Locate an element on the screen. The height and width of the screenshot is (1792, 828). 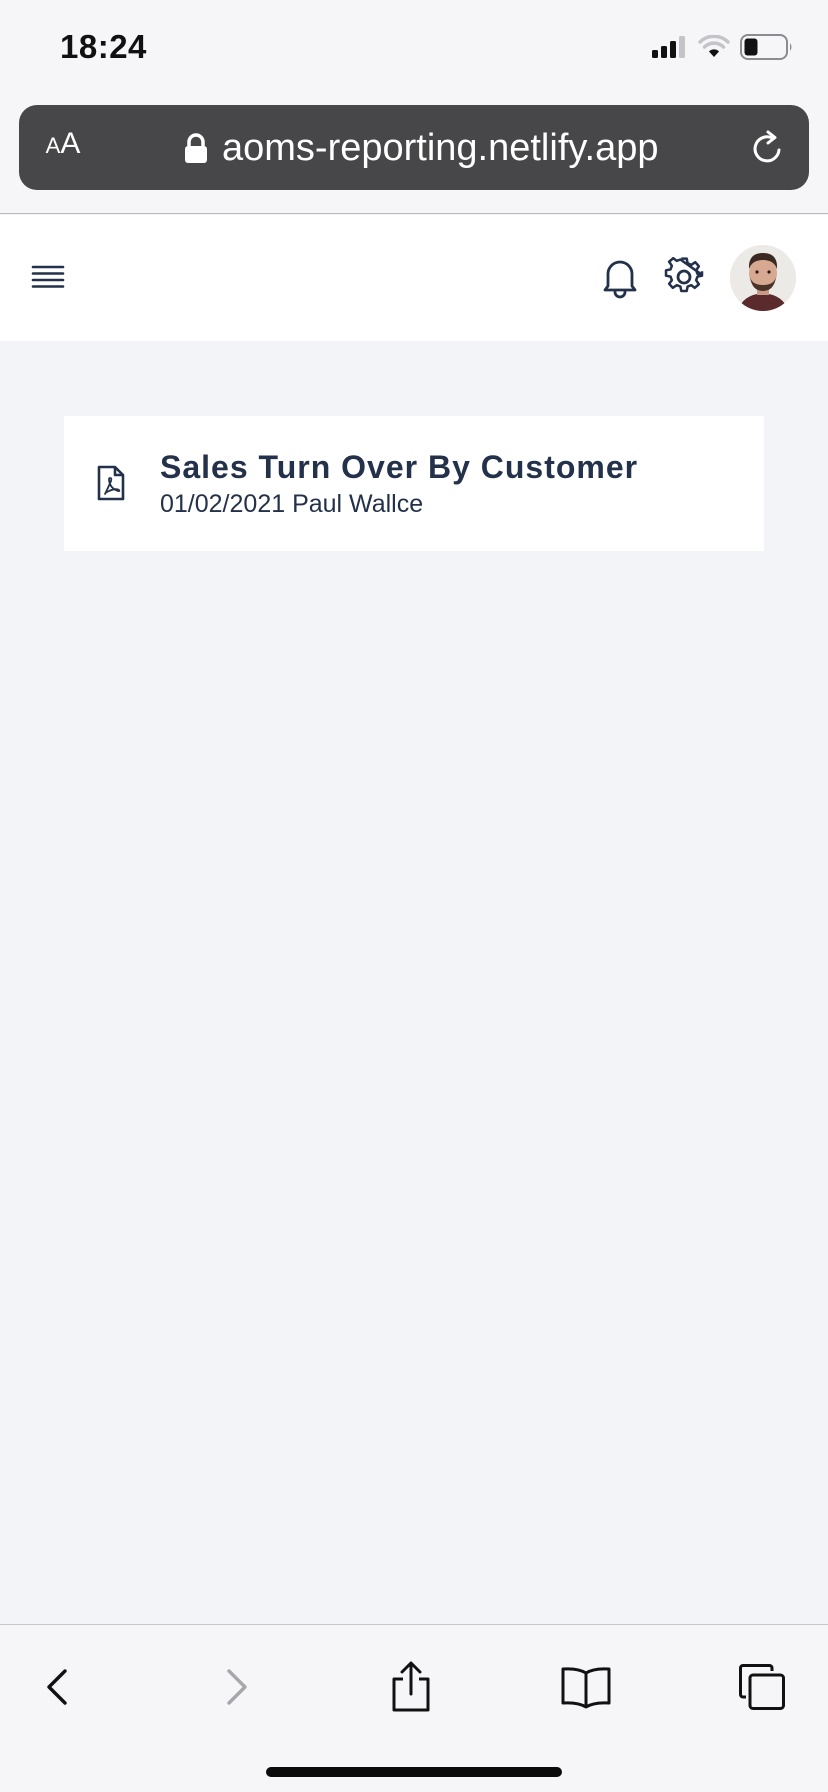
report-meta: 01/02/2021 Paul Wallce is located at coordinates (292, 504).